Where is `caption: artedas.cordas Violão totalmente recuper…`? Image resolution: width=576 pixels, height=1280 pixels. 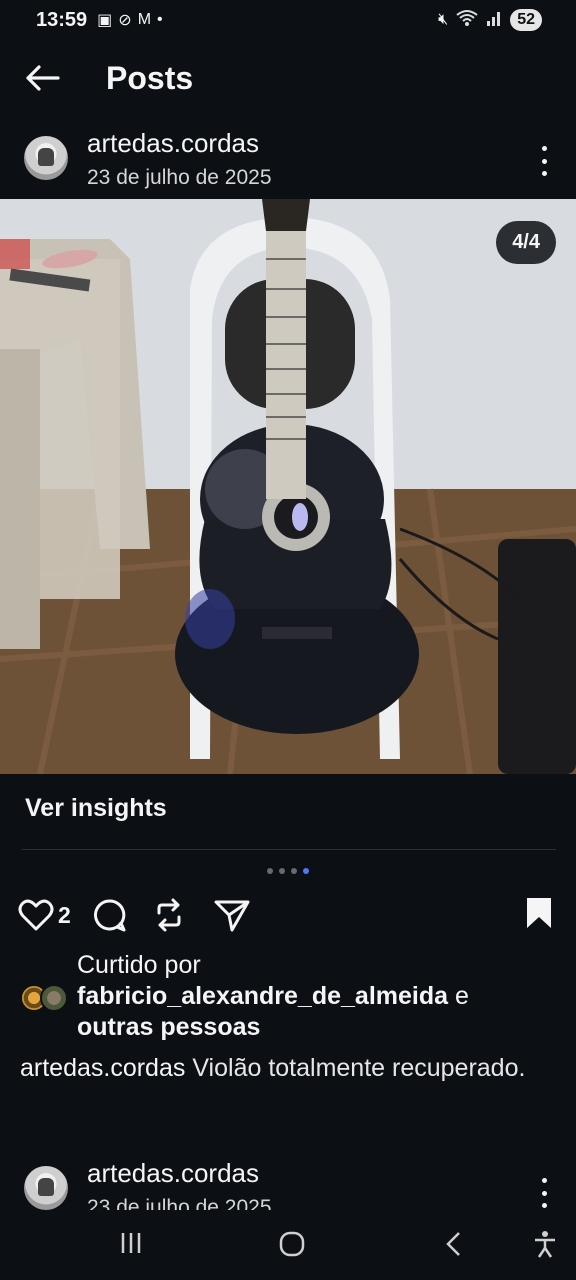 caption: artedas.cordas Violão totalmente recuper… is located at coordinates (285, 1068).